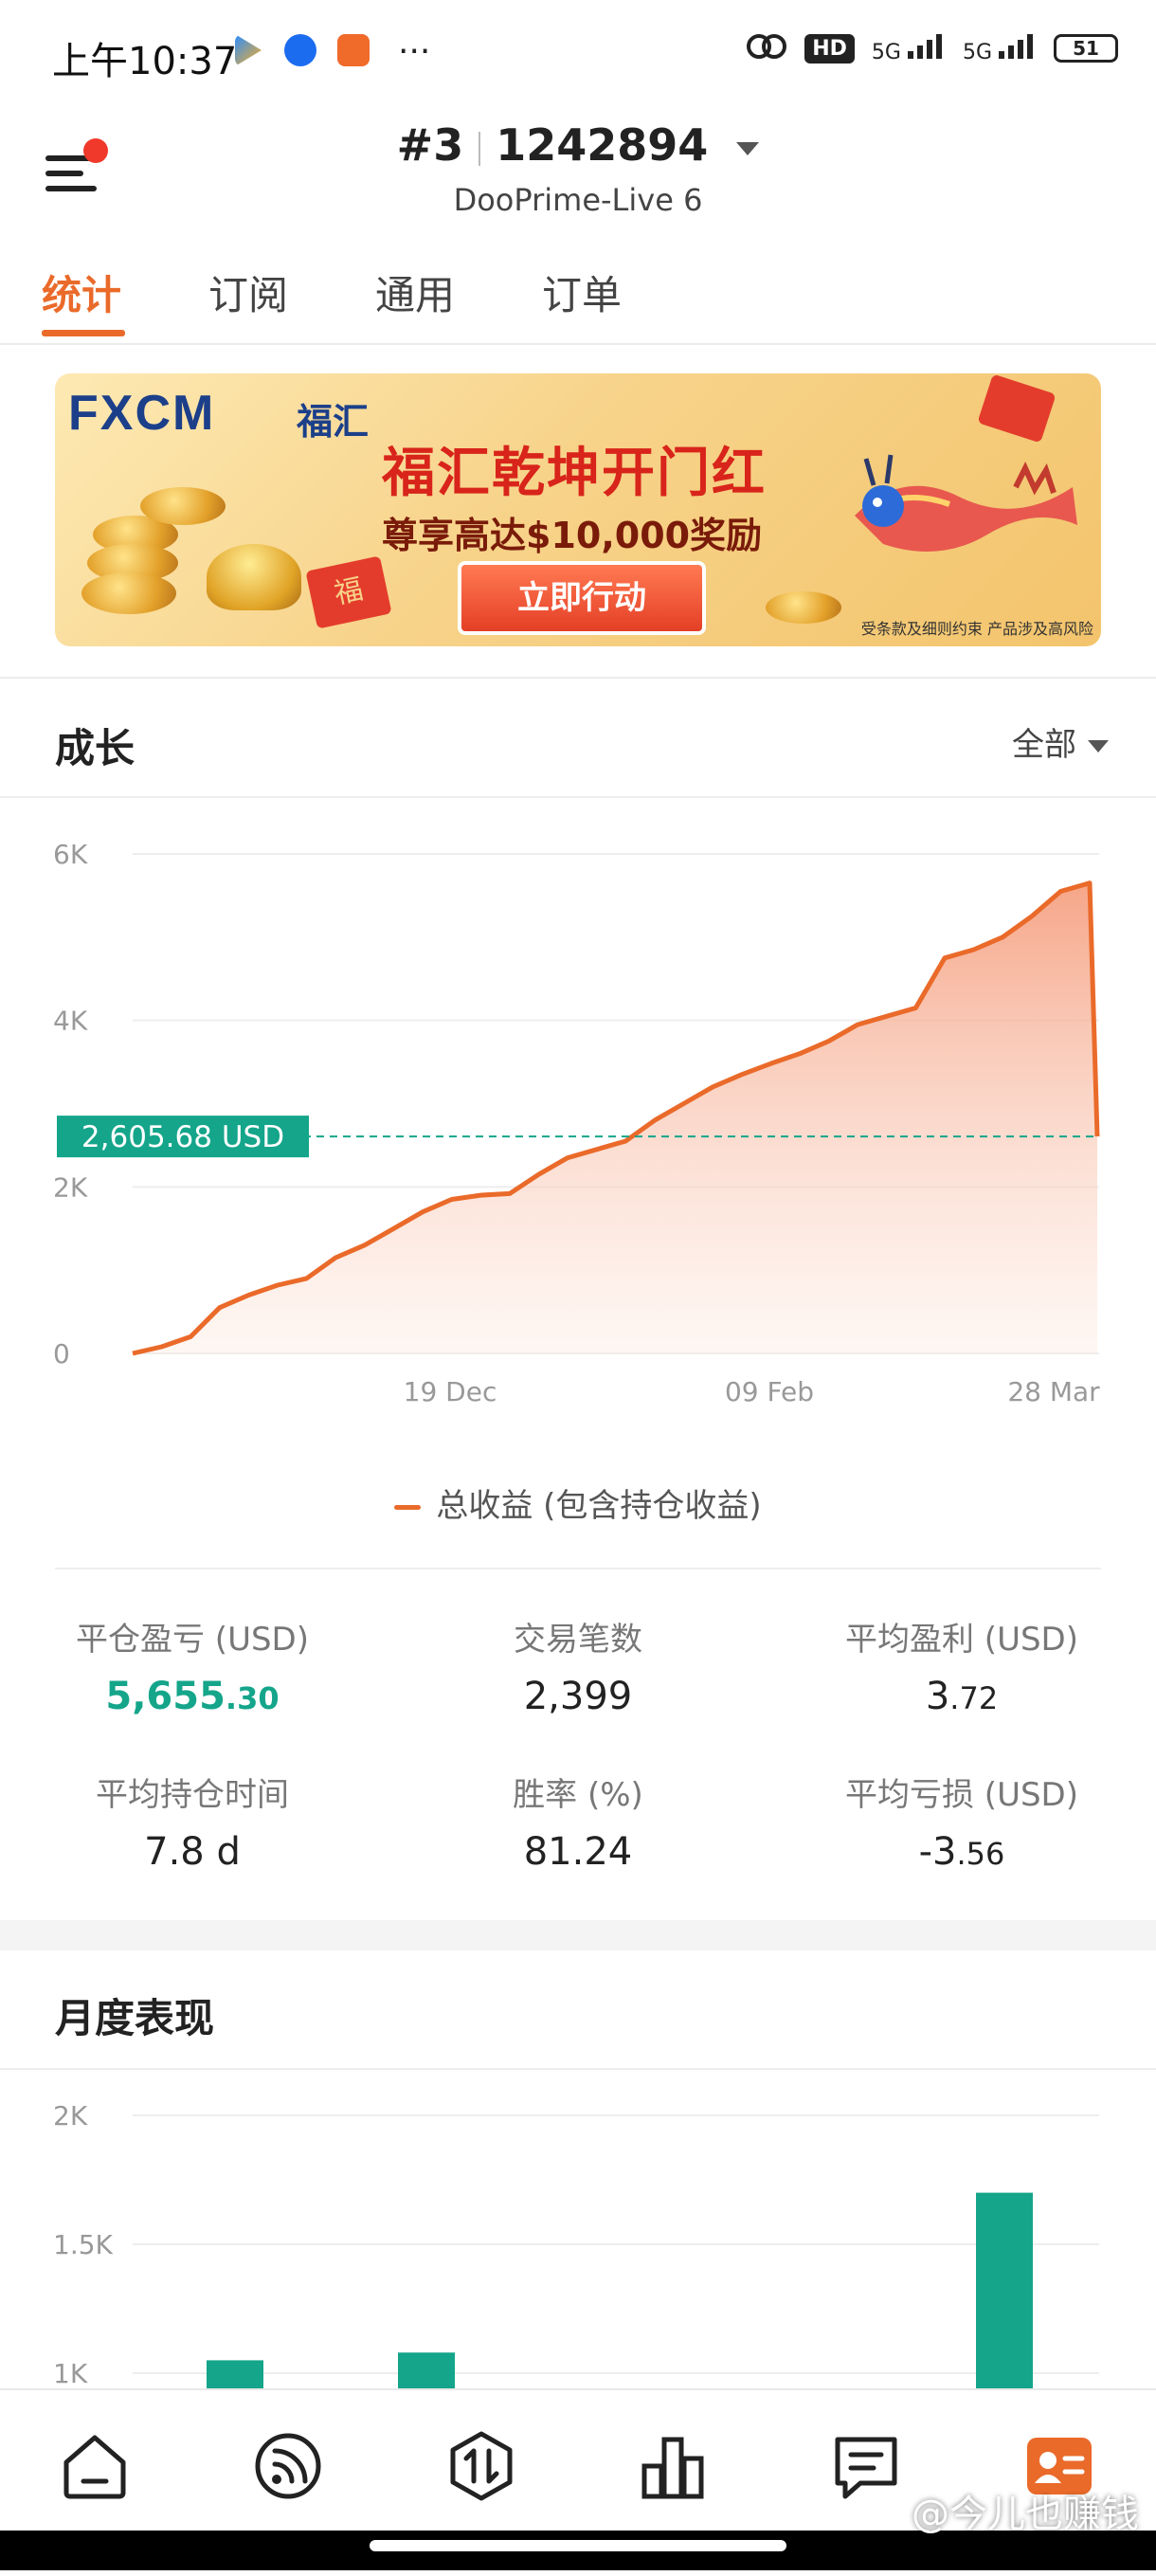 The height and width of the screenshot is (2576, 1156). I want to click on banner-subline: 尊享高达$10,000奖励, so click(572, 535).